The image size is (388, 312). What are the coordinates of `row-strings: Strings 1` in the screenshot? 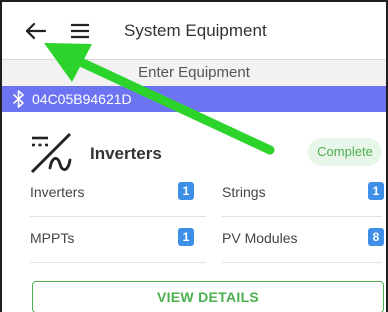 It's located at (303, 194).